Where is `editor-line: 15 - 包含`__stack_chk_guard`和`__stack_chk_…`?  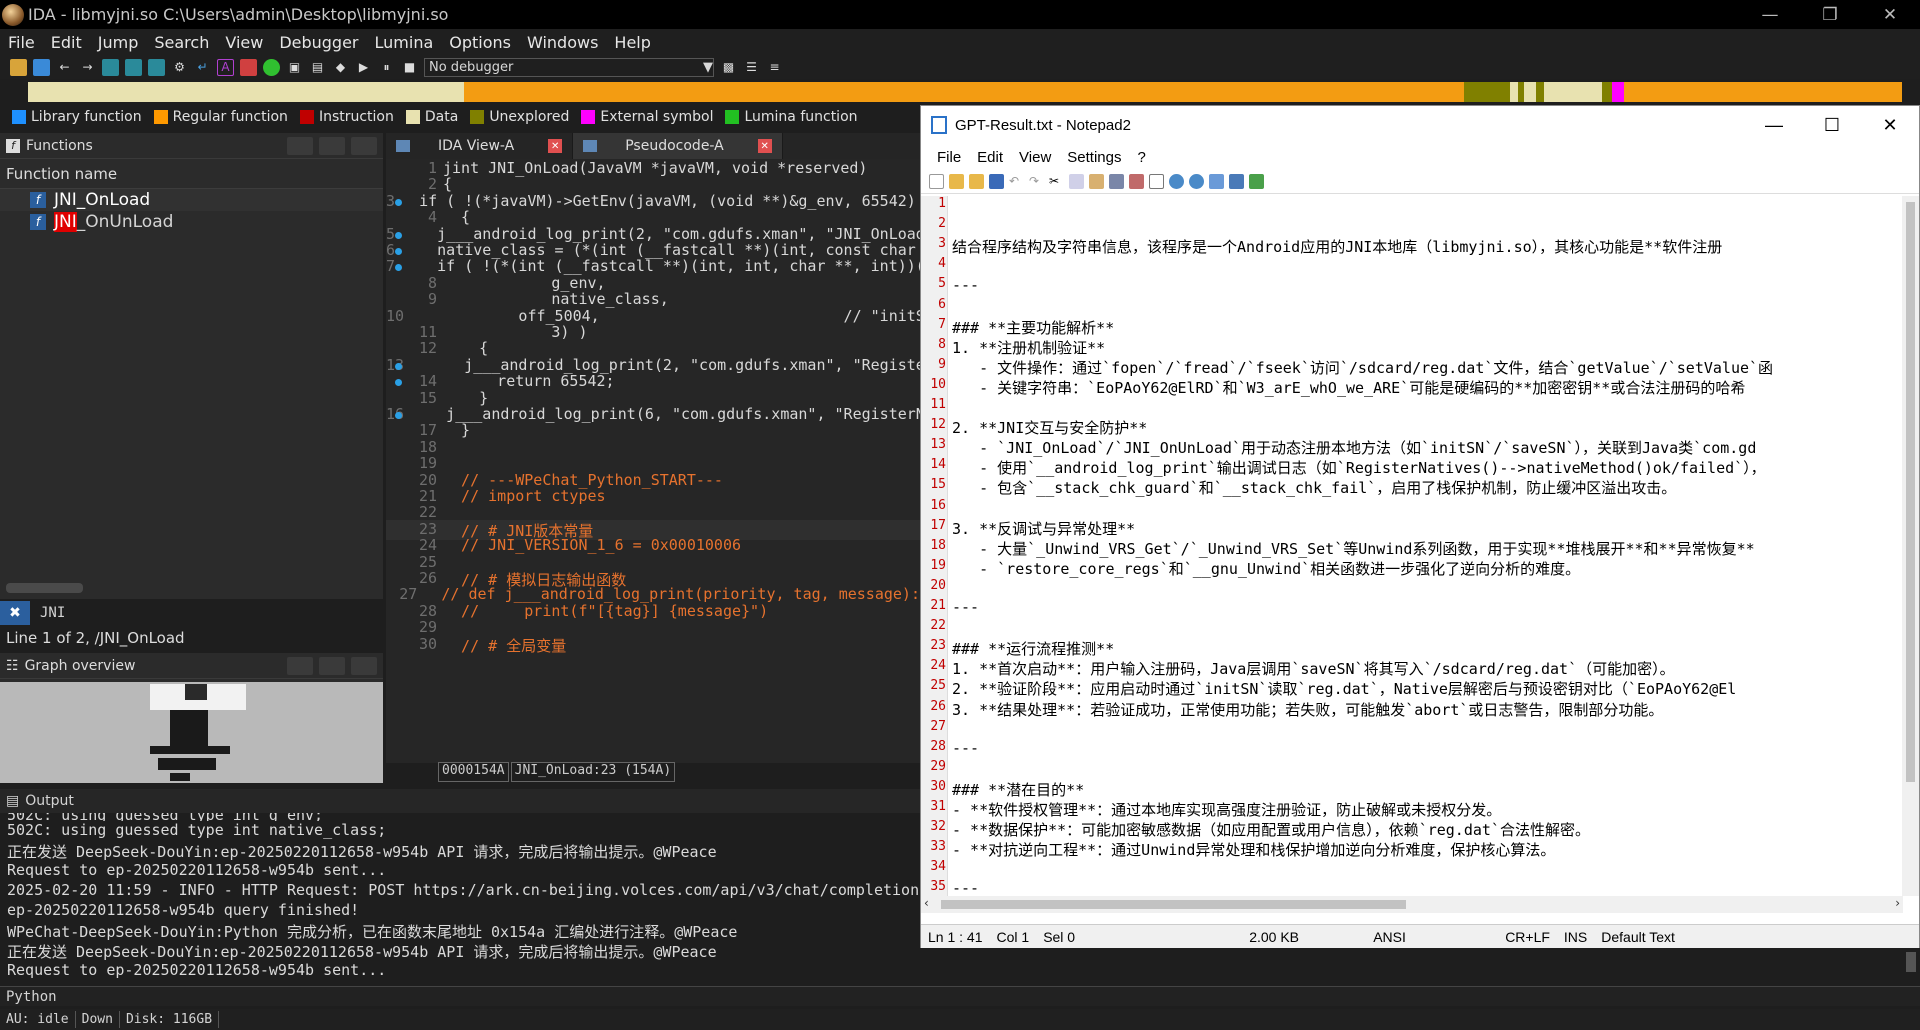 editor-line: 15 - 包含`__stack_chk_guard`和`__stack_chk_… is located at coordinates (1298, 487).